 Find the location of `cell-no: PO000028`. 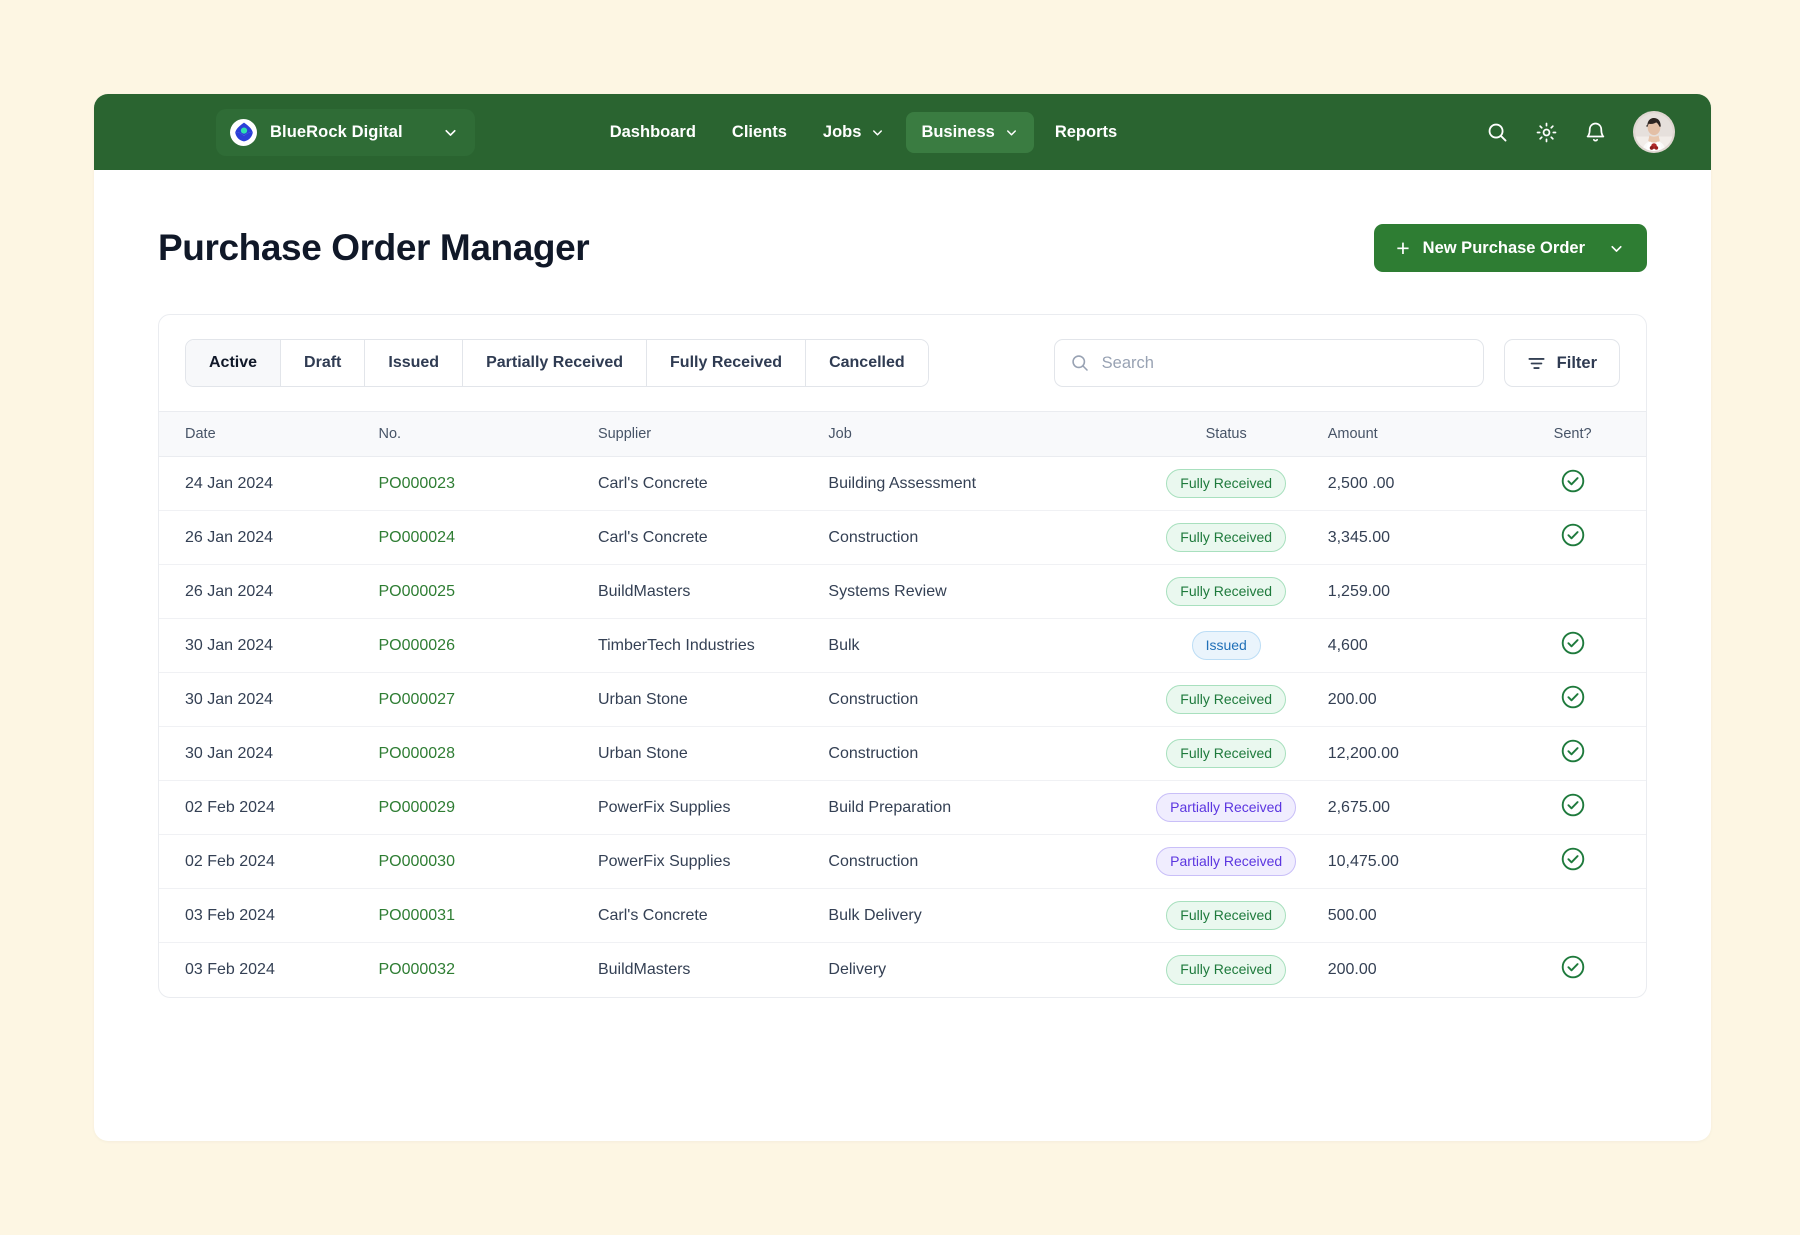

cell-no: PO000028 is located at coordinates (488, 753).